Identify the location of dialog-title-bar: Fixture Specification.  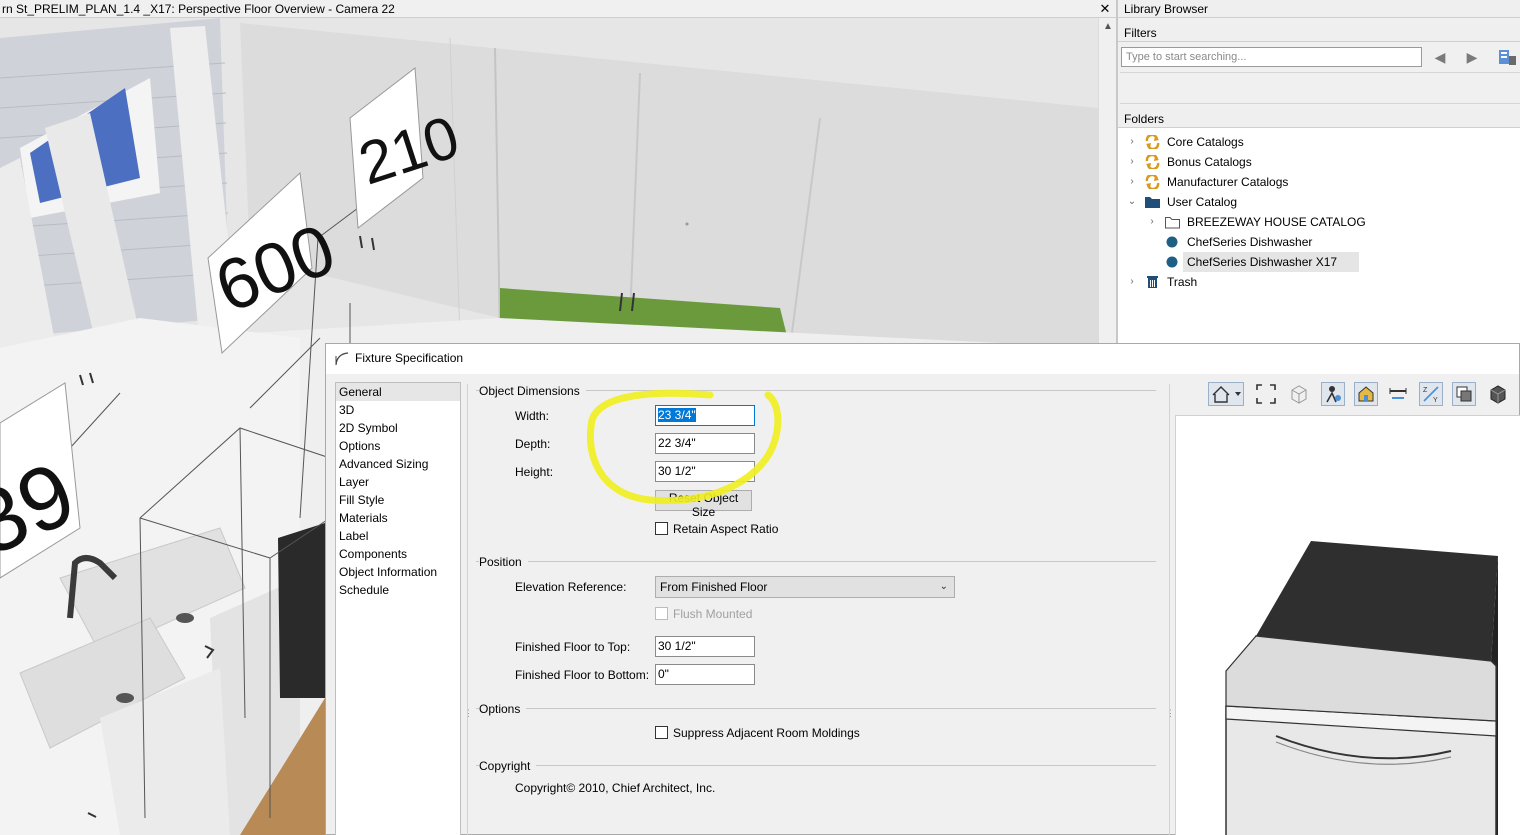
(922, 359).